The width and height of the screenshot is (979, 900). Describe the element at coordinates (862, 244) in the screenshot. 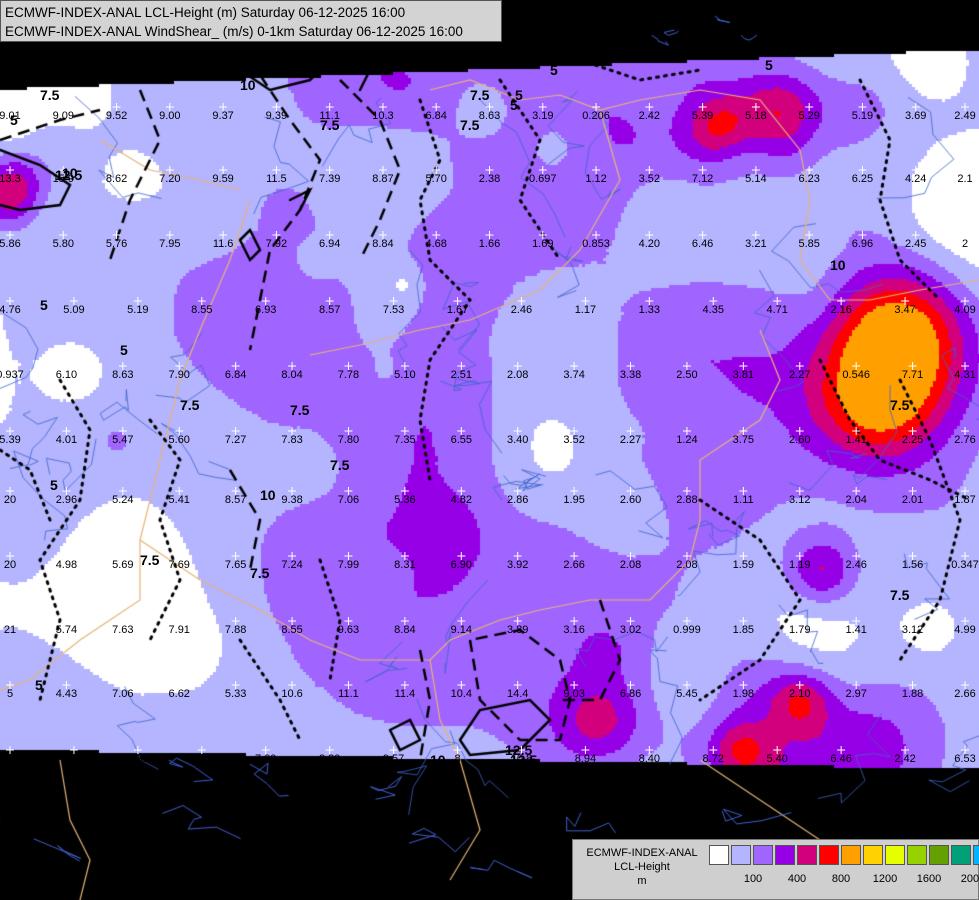

I see `station-value-label: 6.96` at that location.